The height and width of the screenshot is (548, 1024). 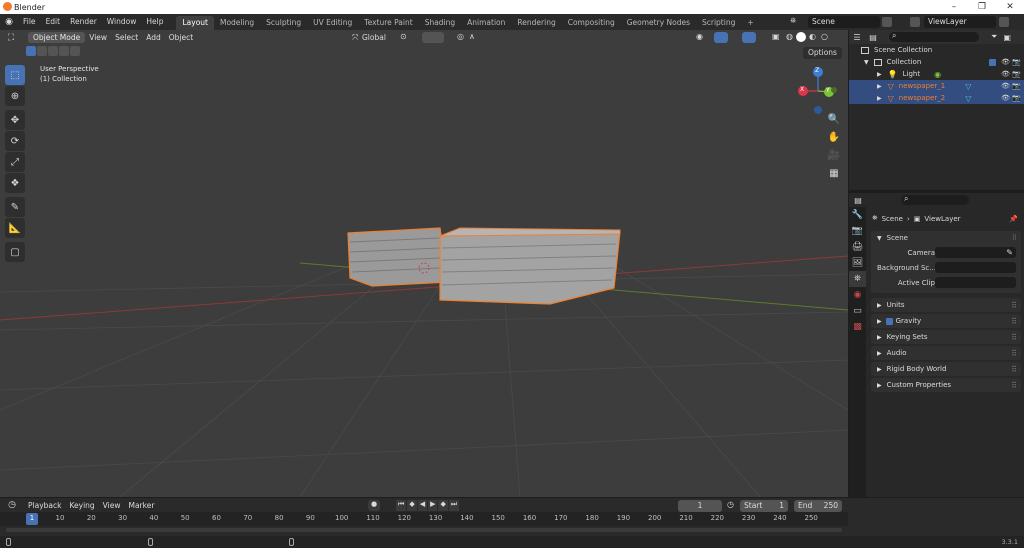 What do you see at coordinates (454, 505) in the screenshot?
I see `jump-end-icon: ⏭` at bounding box center [454, 505].